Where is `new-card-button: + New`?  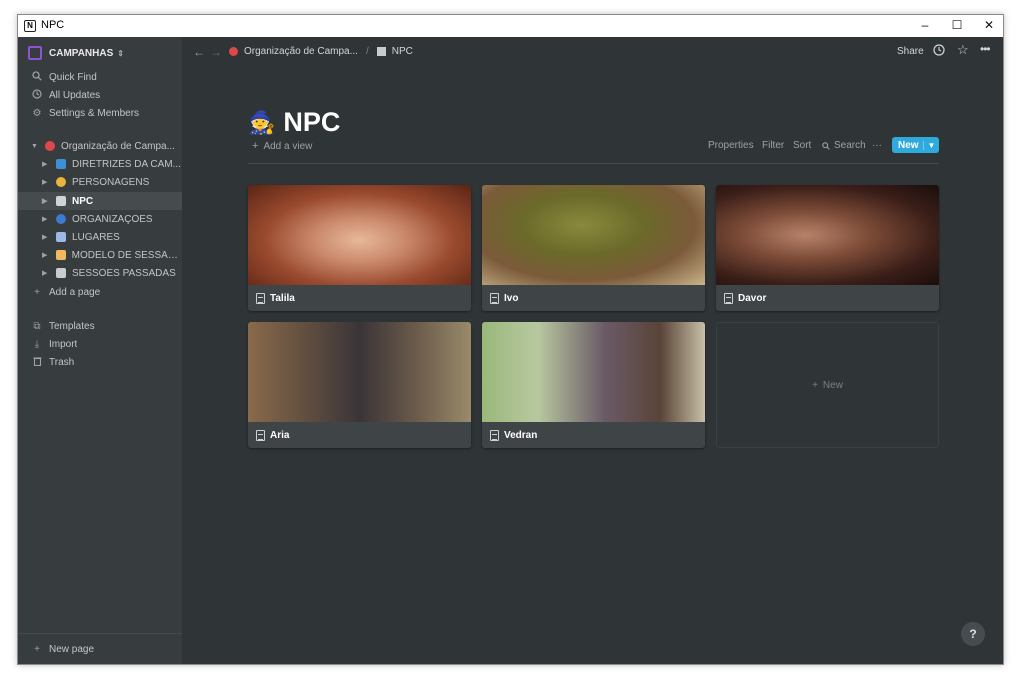
new-card-button: + New is located at coordinates (827, 385).